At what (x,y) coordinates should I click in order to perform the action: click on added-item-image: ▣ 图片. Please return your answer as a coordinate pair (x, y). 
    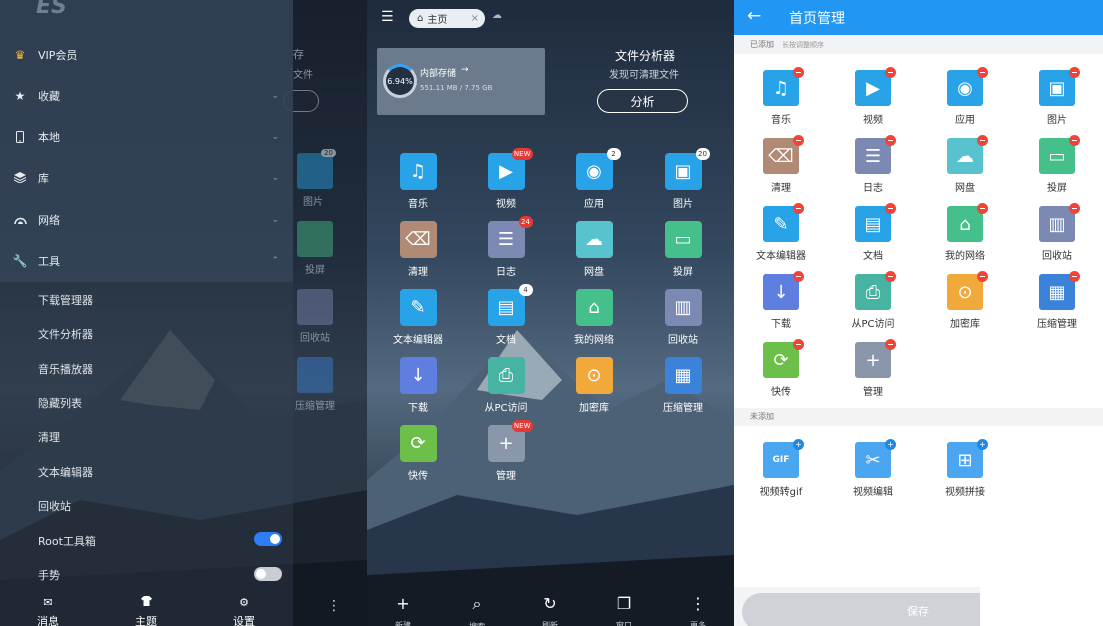
    Looking at the image, I should click on (1057, 96).